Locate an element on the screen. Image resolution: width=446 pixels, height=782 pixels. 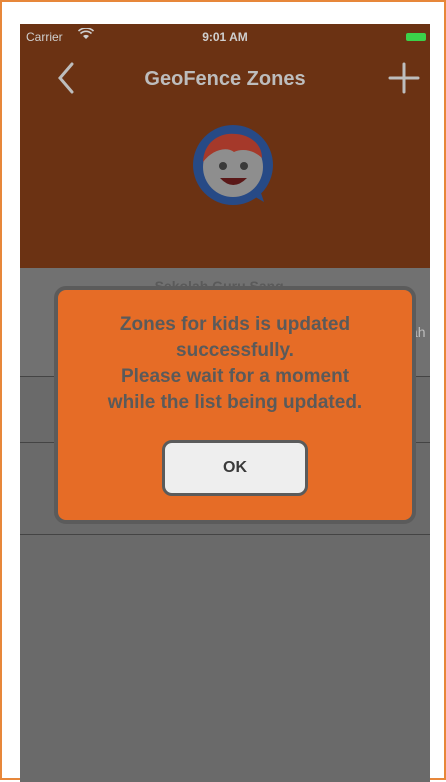
battery-icon is located at coordinates (416, 37).